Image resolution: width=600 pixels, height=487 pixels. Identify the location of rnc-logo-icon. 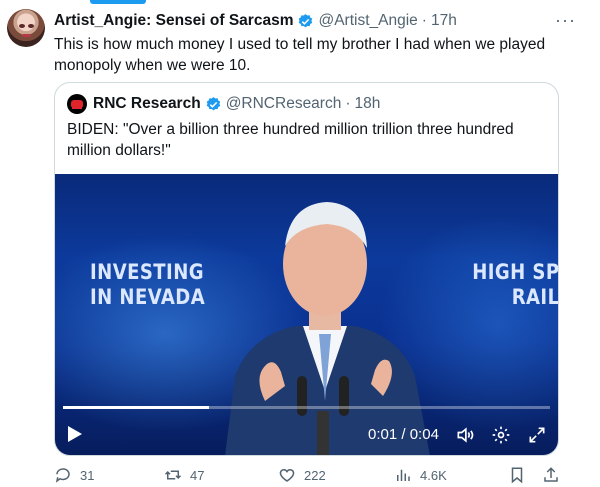
(77, 104).